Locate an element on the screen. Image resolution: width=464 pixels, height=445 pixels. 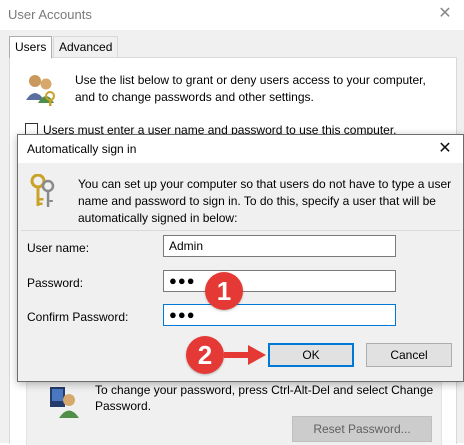
dialog-title: Automatically sign in is located at coordinates (82, 149).